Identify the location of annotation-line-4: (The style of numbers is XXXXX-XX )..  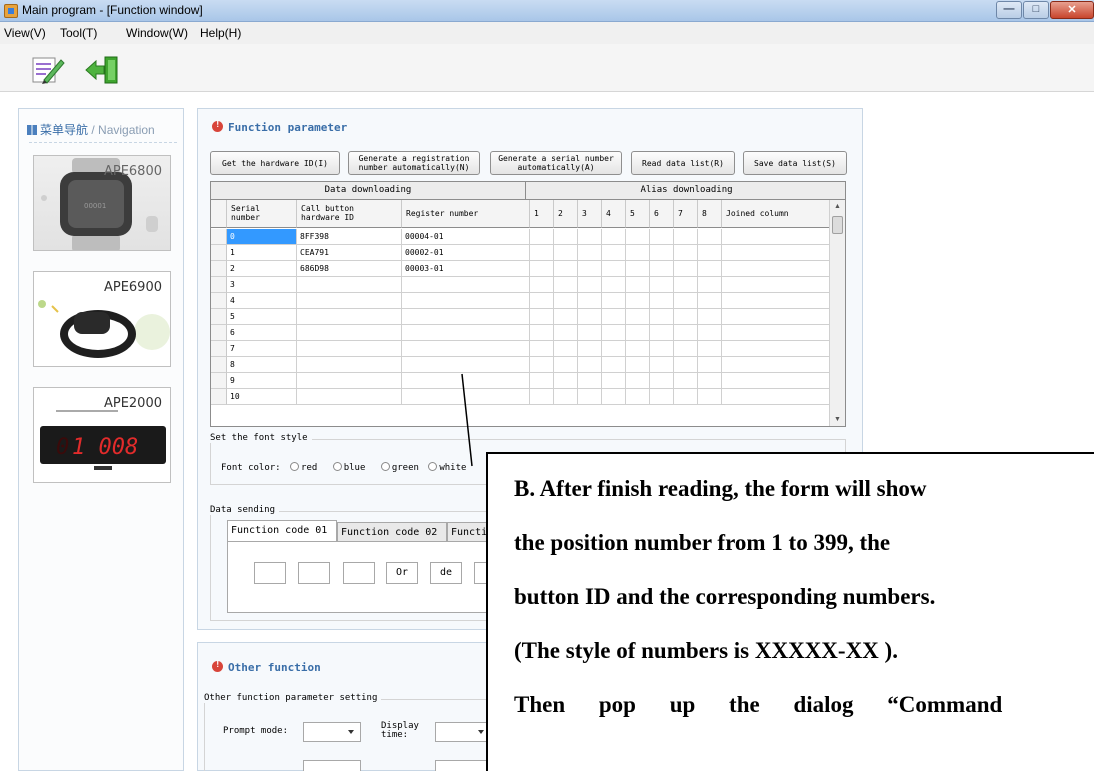
(706, 650).